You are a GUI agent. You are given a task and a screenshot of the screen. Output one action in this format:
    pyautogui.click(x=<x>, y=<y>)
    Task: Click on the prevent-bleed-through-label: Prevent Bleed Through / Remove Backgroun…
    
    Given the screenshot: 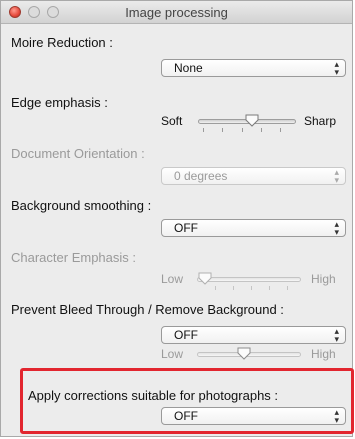 What is the action you would take?
    pyautogui.click(x=147, y=309)
    